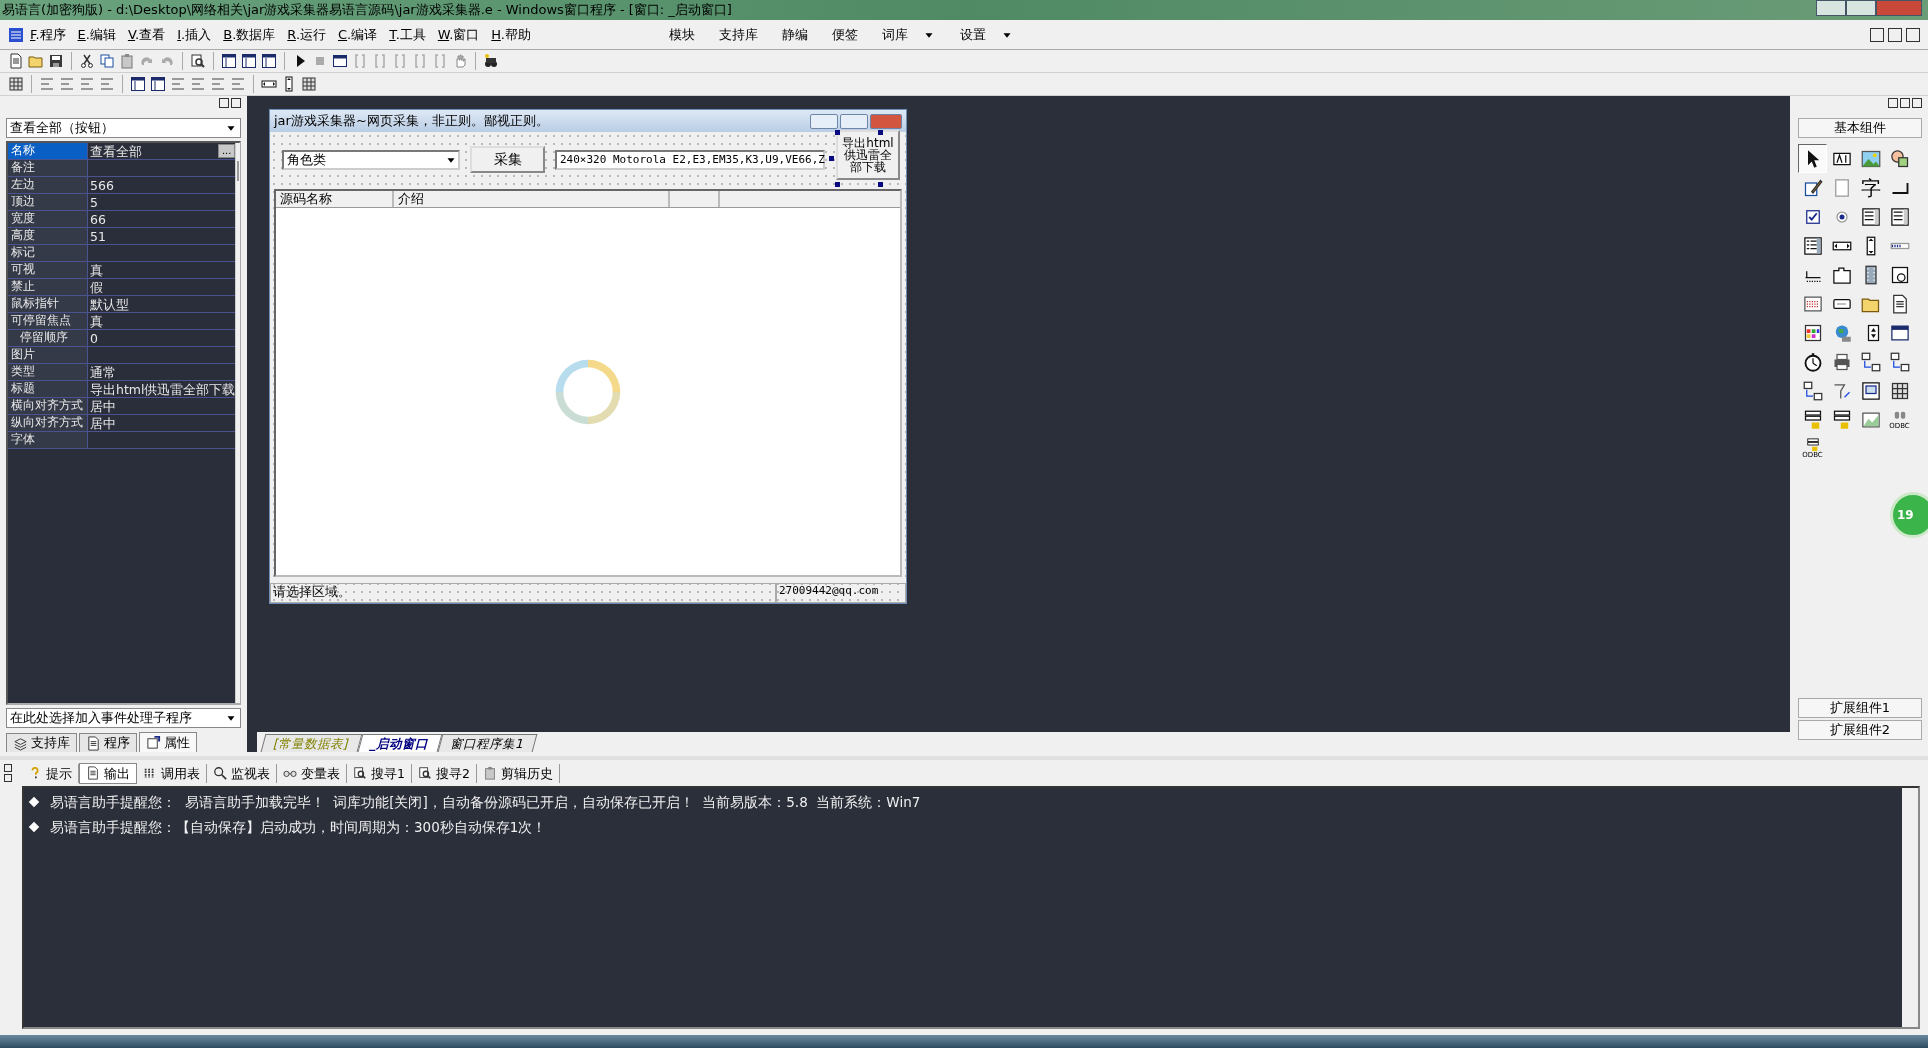 This screenshot has height=1048, width=1928. Describe the element at coordinates (48, 151) in the screenshot. I see `property-name: 名称` at that location.